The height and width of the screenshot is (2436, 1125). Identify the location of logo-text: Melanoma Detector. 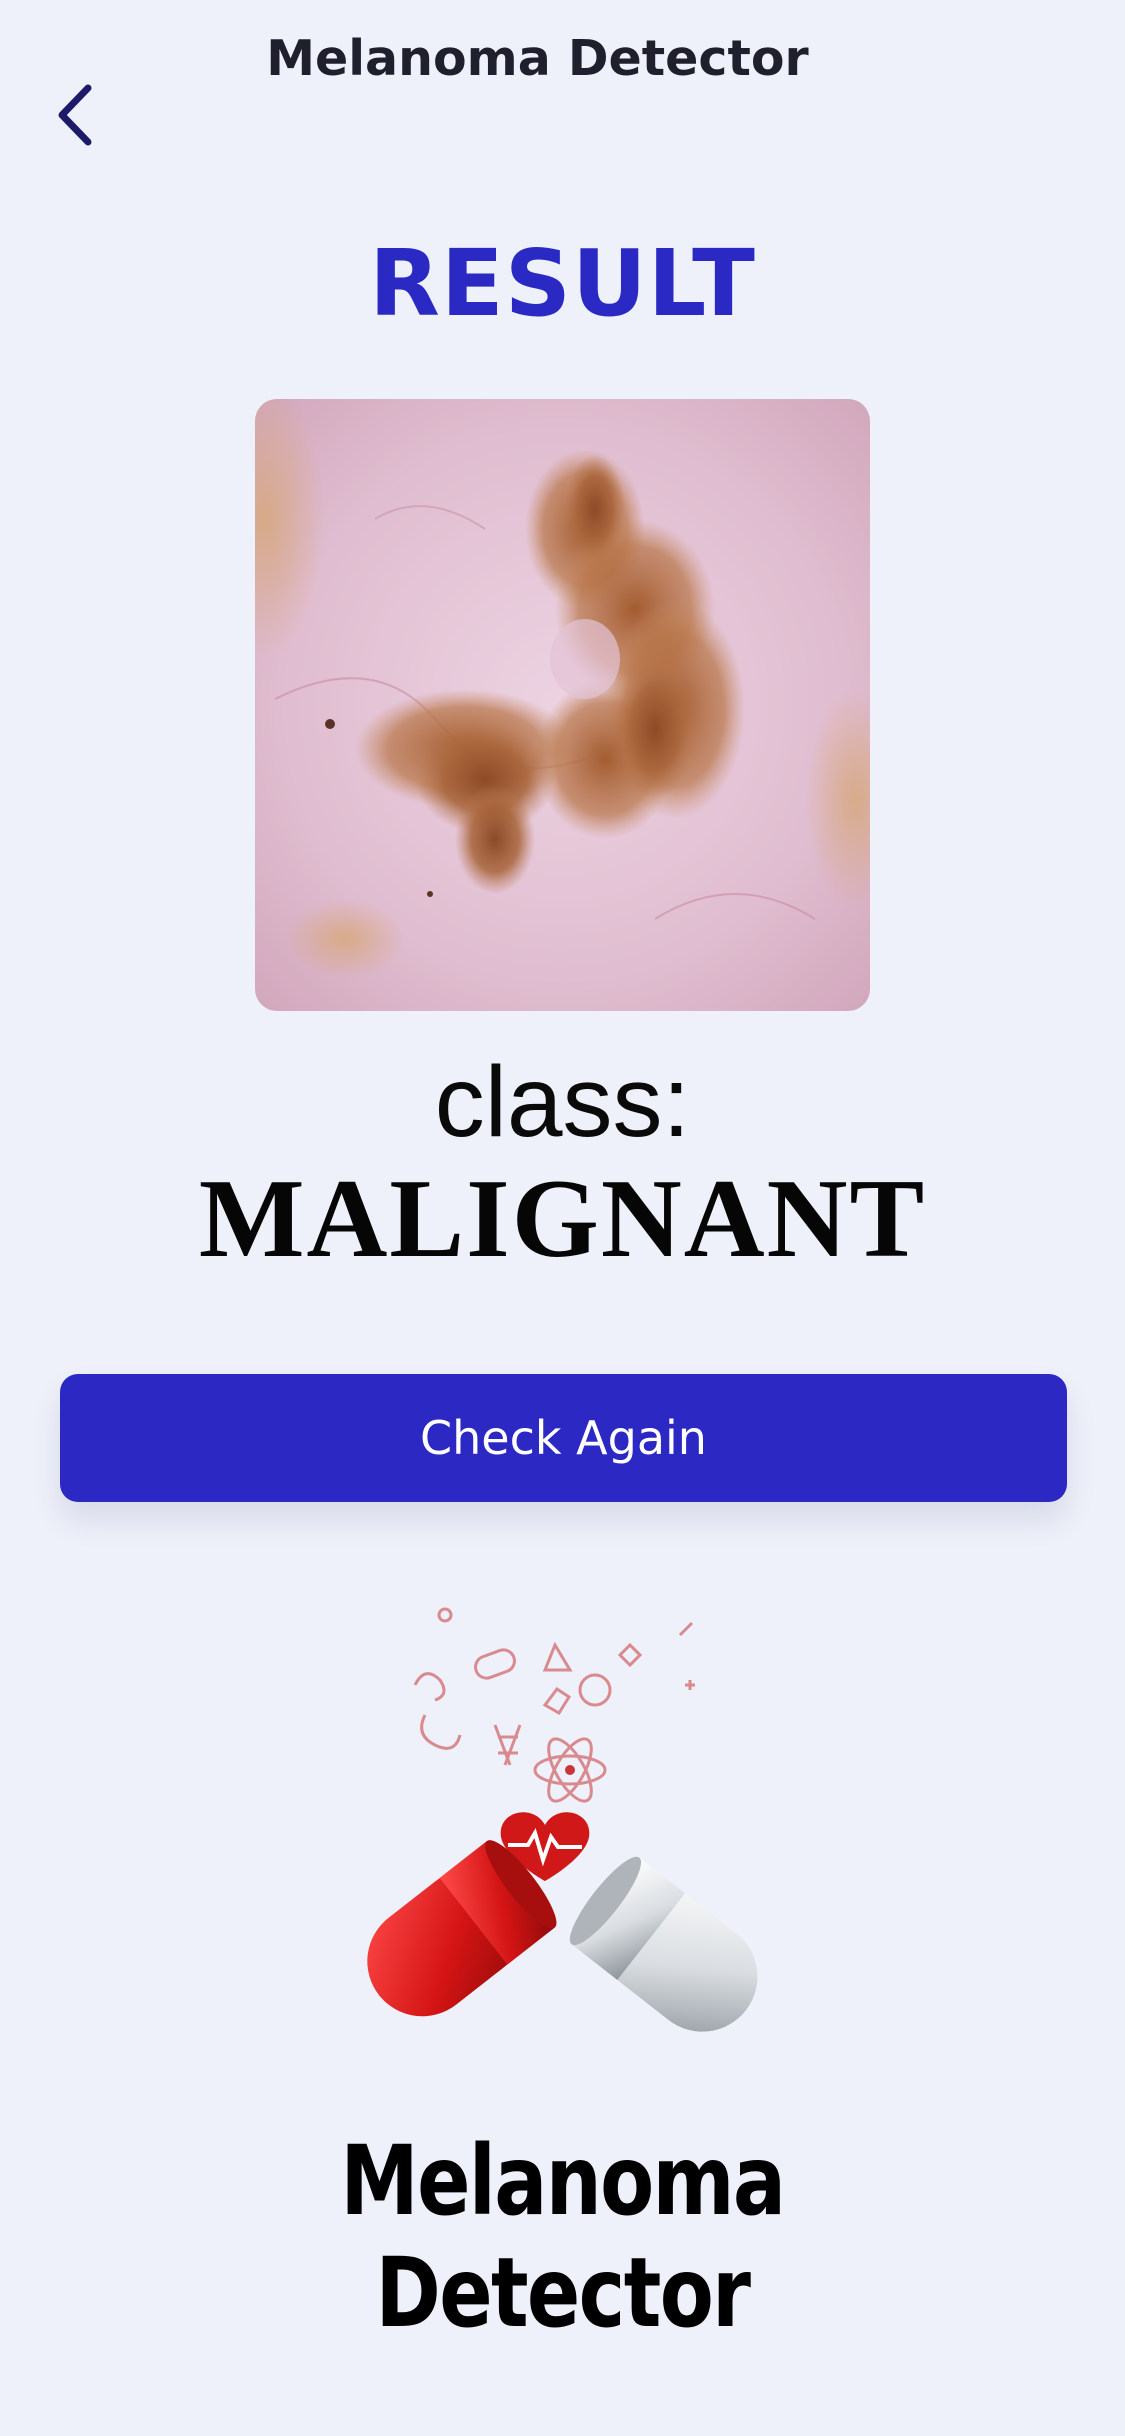
(562, 2237).